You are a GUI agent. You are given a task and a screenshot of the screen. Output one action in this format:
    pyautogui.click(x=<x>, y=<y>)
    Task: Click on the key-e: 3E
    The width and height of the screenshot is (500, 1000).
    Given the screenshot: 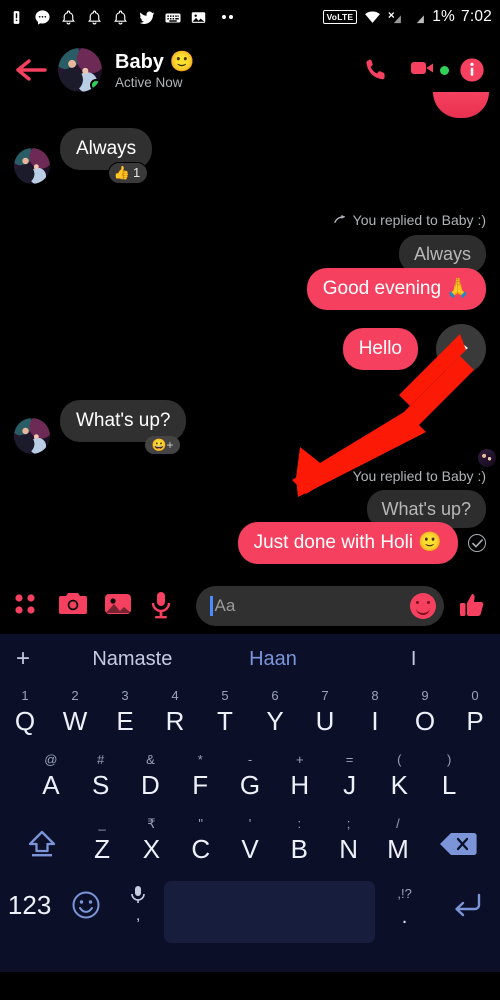 What is the action you would take?
    pyautogui.click(x=125, y=714)
    